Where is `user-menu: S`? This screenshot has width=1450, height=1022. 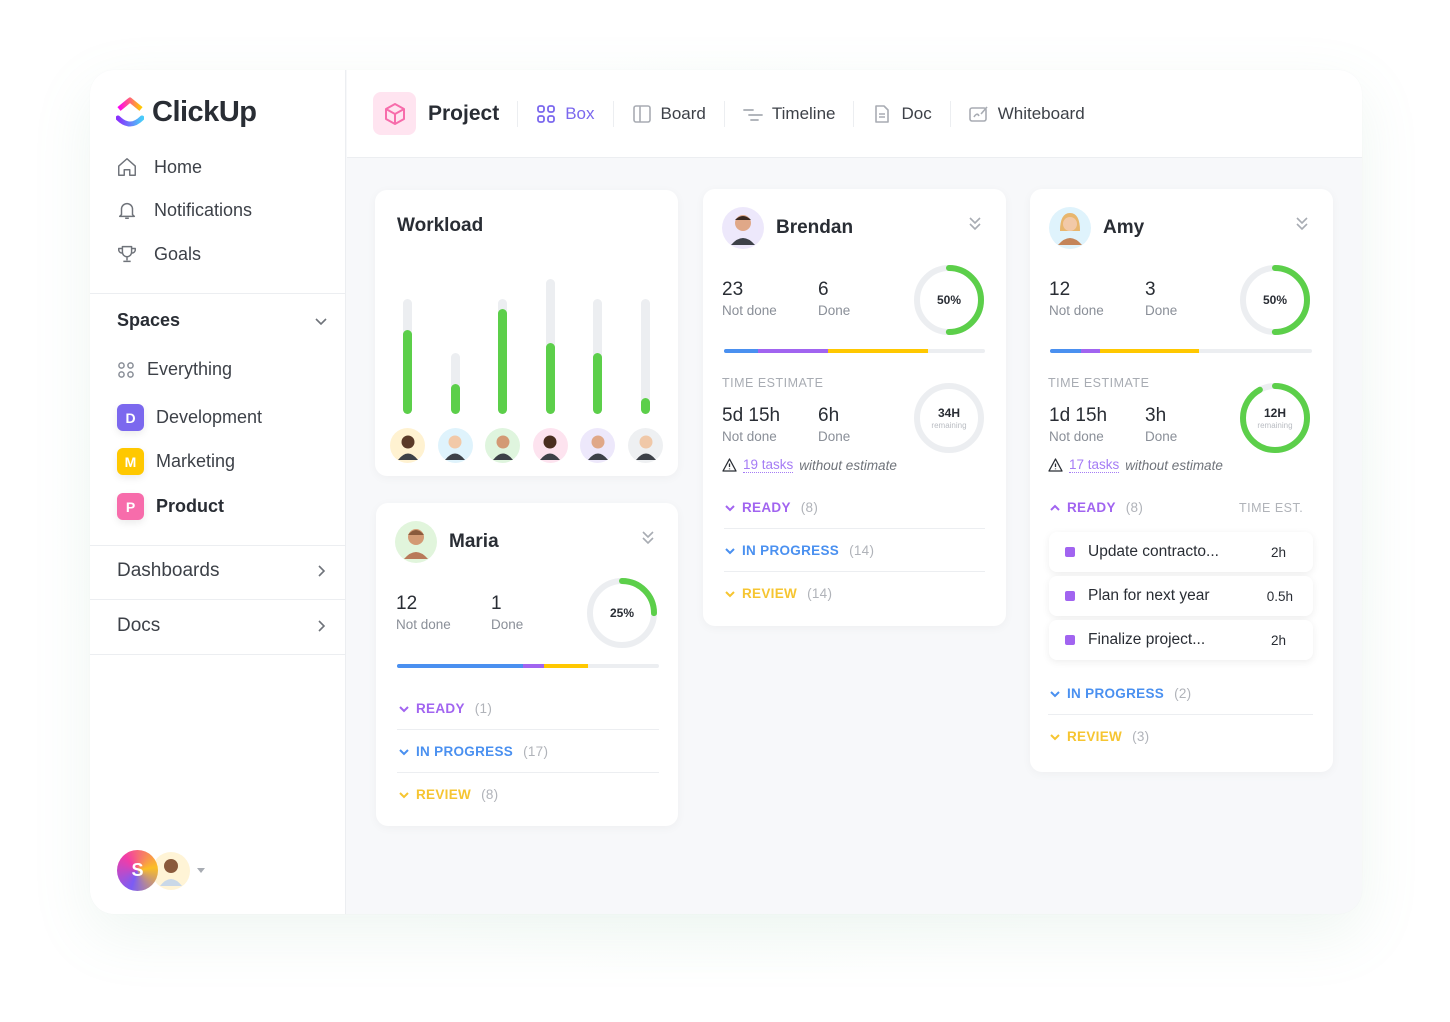
user-menu: S is located at coordinates (161, 870).